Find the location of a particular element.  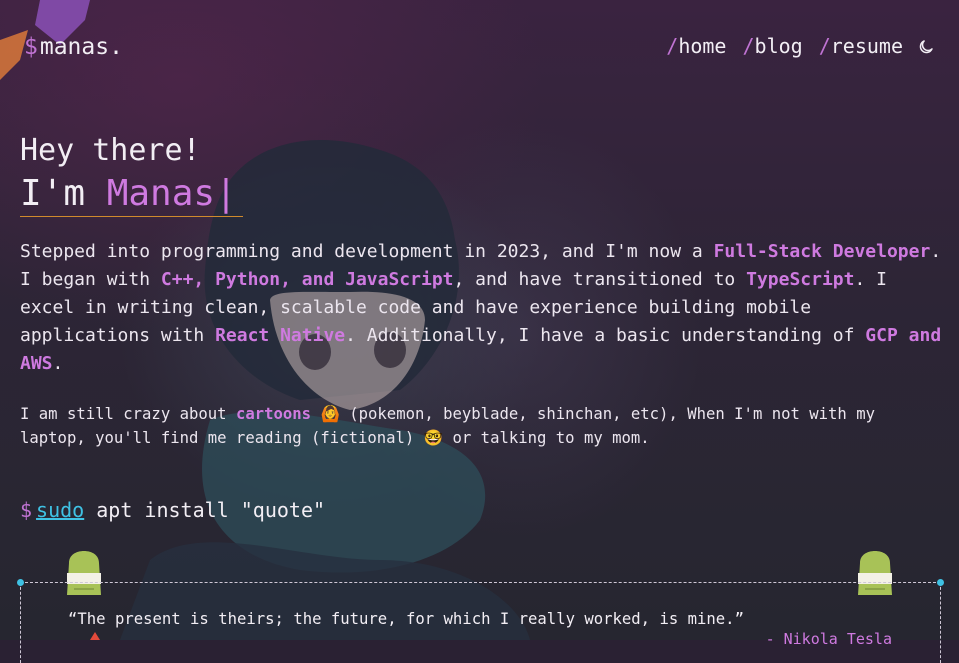

greeting: Hey there! is located at coordinates (110, 150).